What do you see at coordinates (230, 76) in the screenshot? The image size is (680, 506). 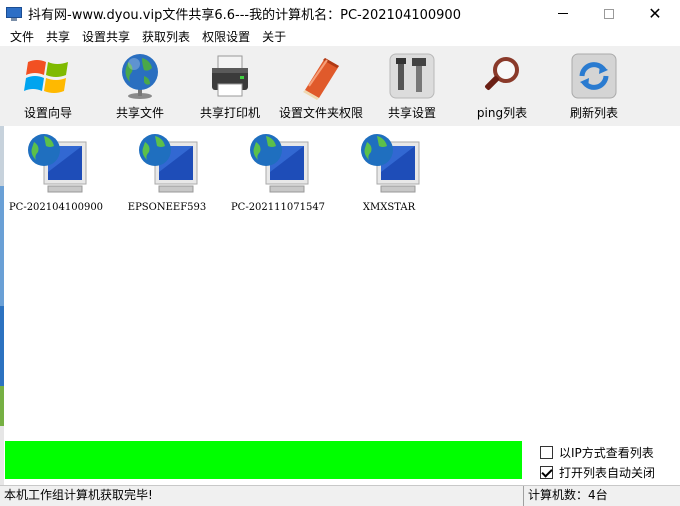 I see `printer-icon` at bounding box center [230, 76].